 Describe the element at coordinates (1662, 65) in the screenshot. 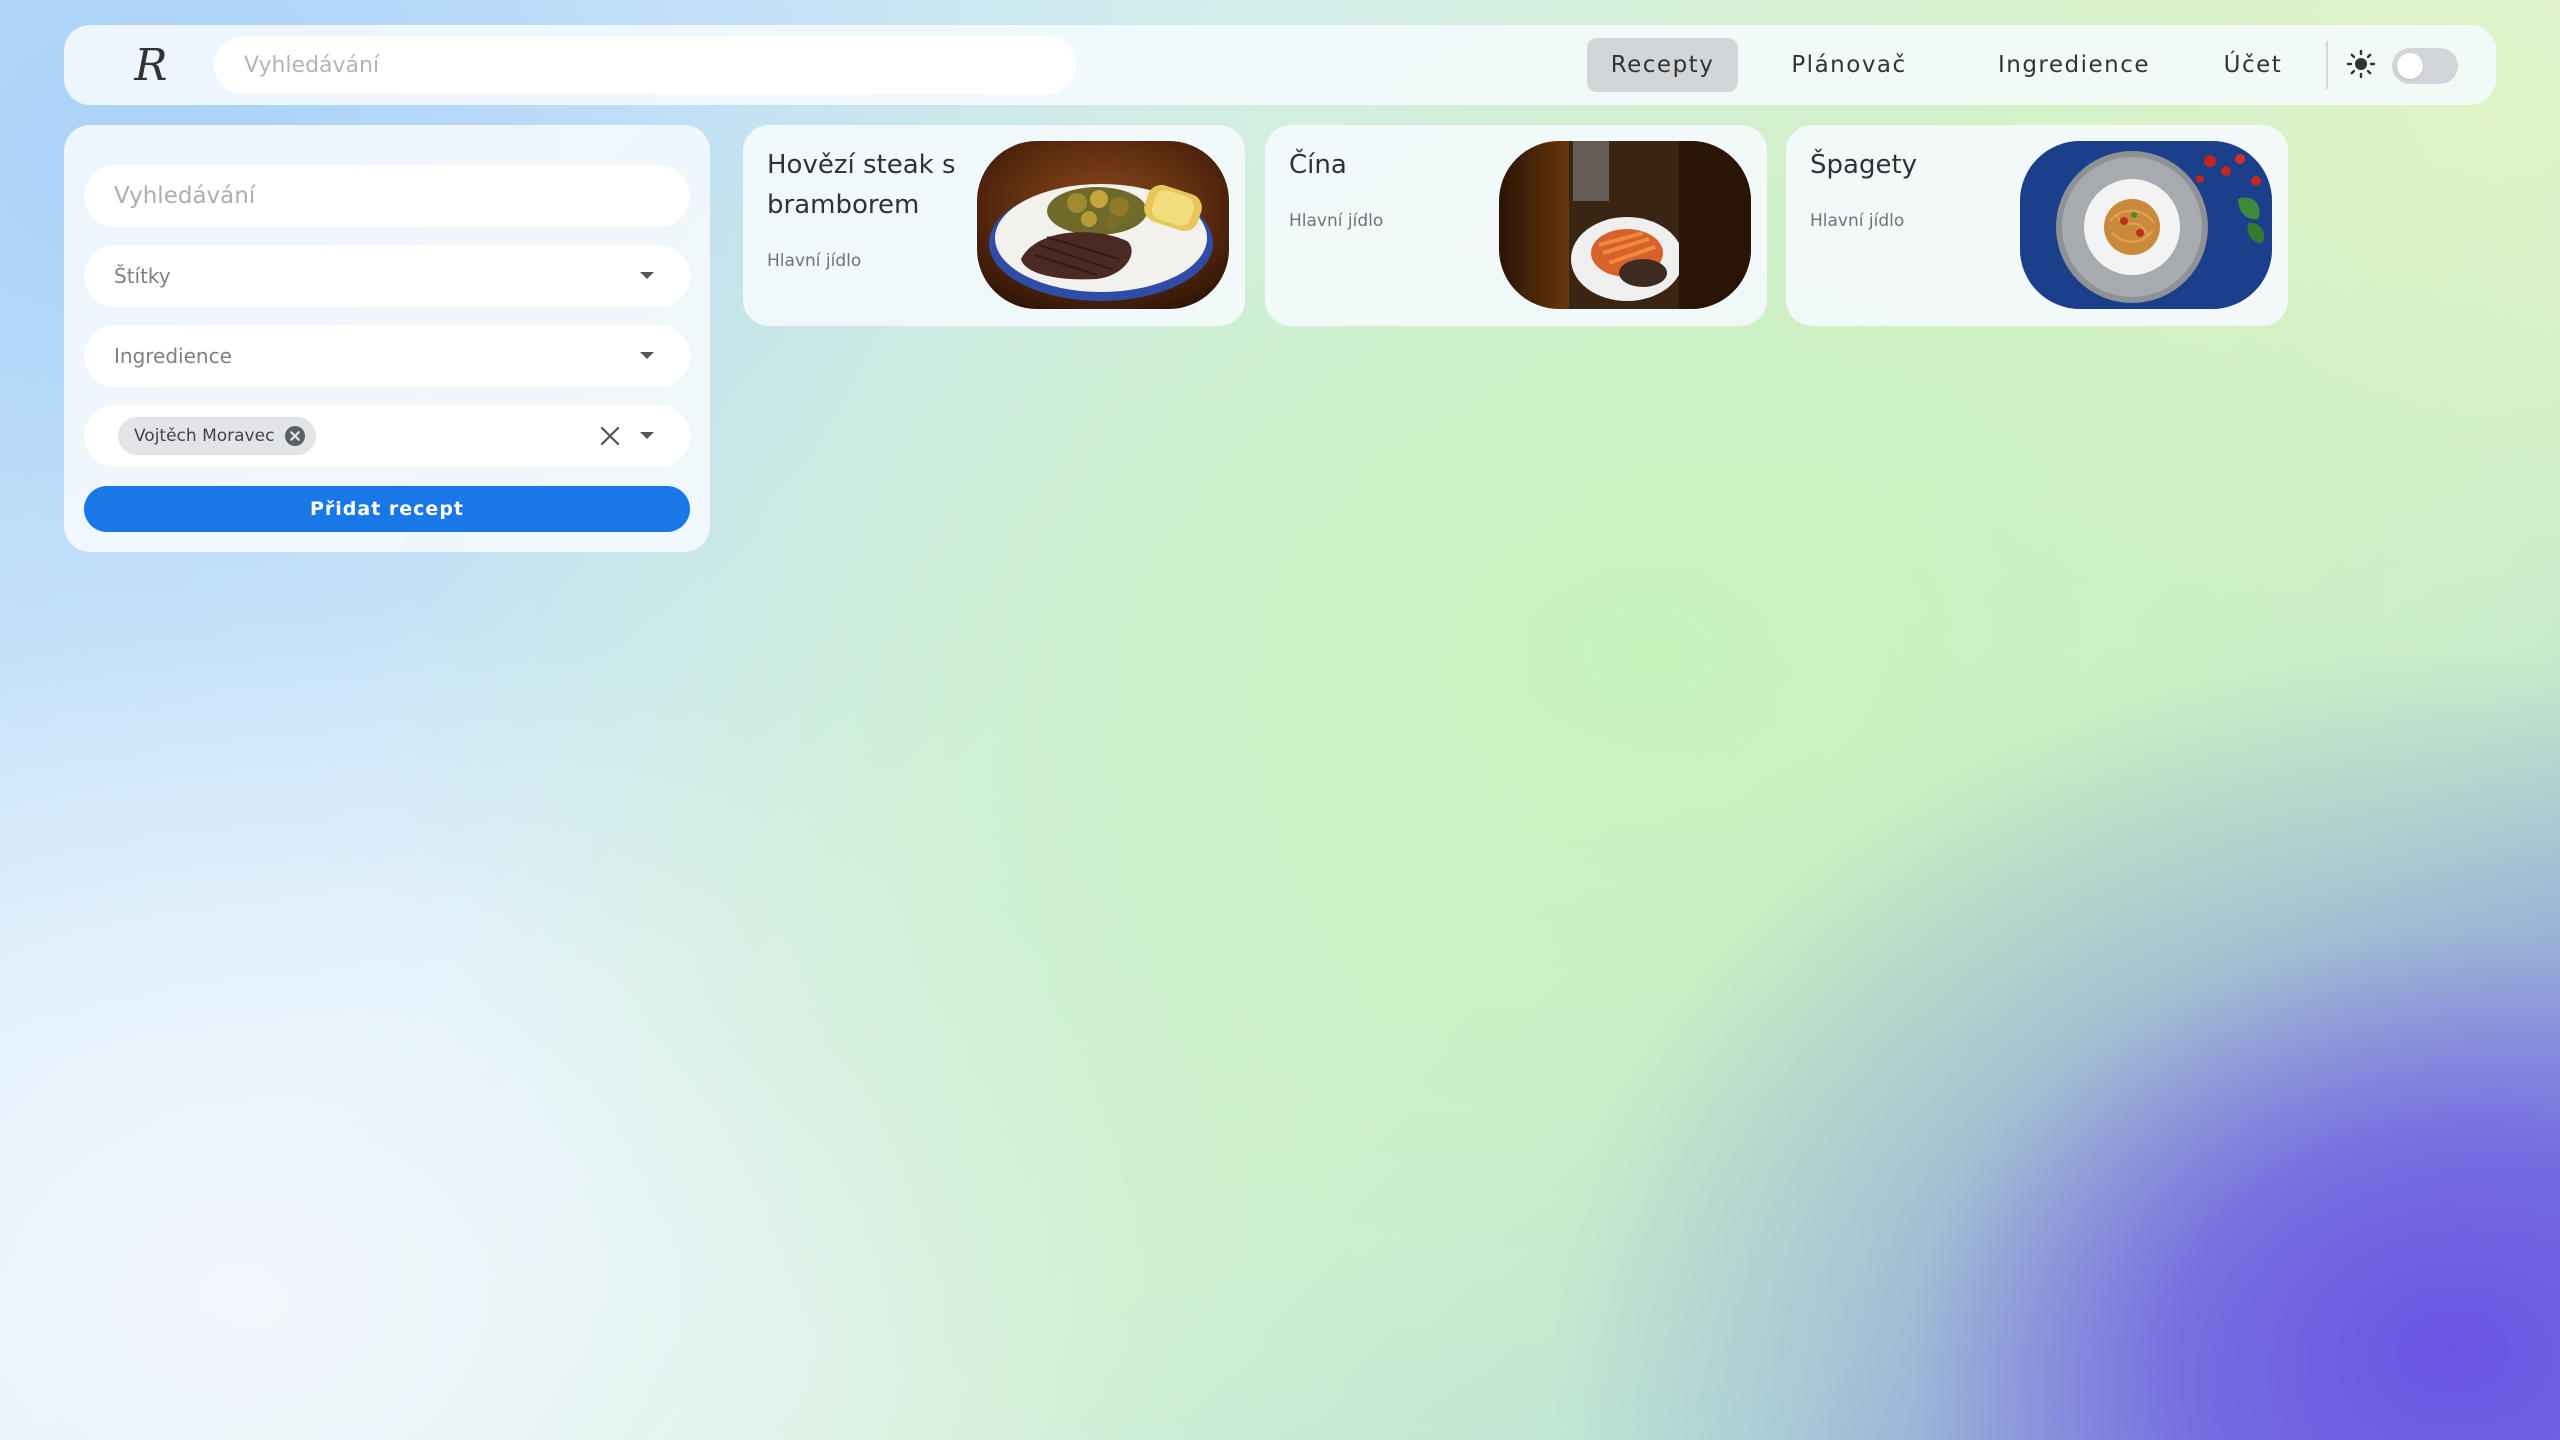

I see `nav-recepty: Recepty` at that location.